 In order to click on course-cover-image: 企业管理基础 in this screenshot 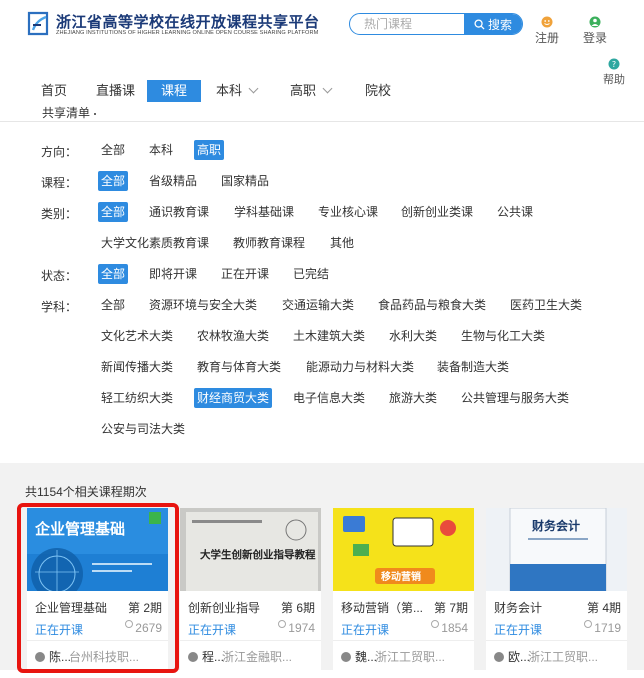, I will do `click(97, 549)`.